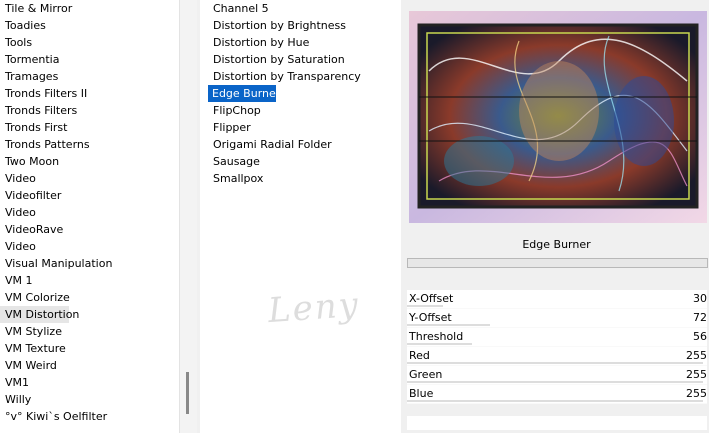 Image resolution: width=709 pixels, height=433 pixels. I want to click on category-item: Tile & Mirror, so click(88, 8).